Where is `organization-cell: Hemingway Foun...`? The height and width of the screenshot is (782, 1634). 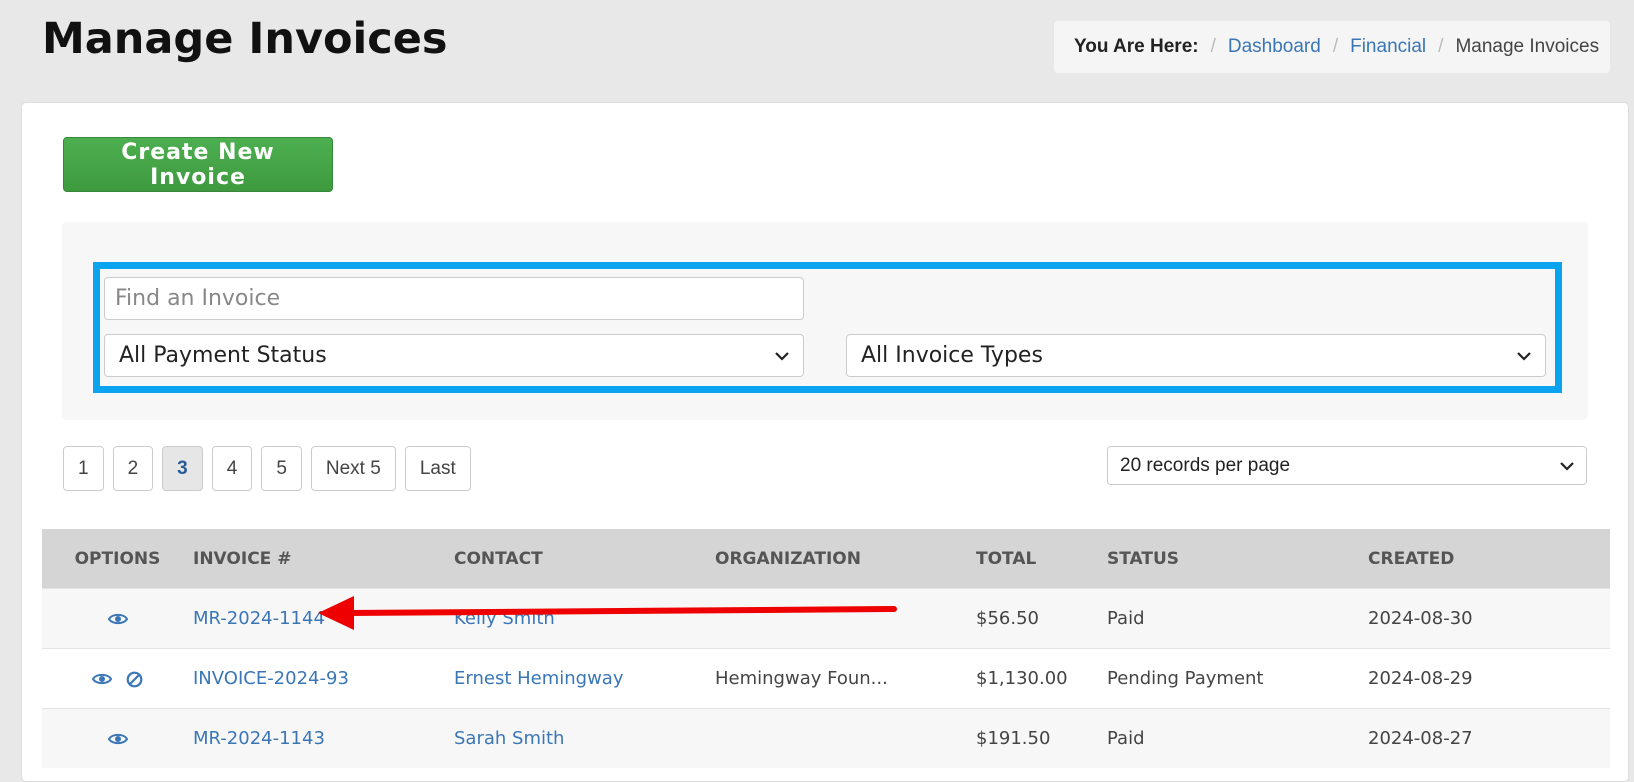 organization-cell: Hemingway Foun... is located at coordinates (845, 678).